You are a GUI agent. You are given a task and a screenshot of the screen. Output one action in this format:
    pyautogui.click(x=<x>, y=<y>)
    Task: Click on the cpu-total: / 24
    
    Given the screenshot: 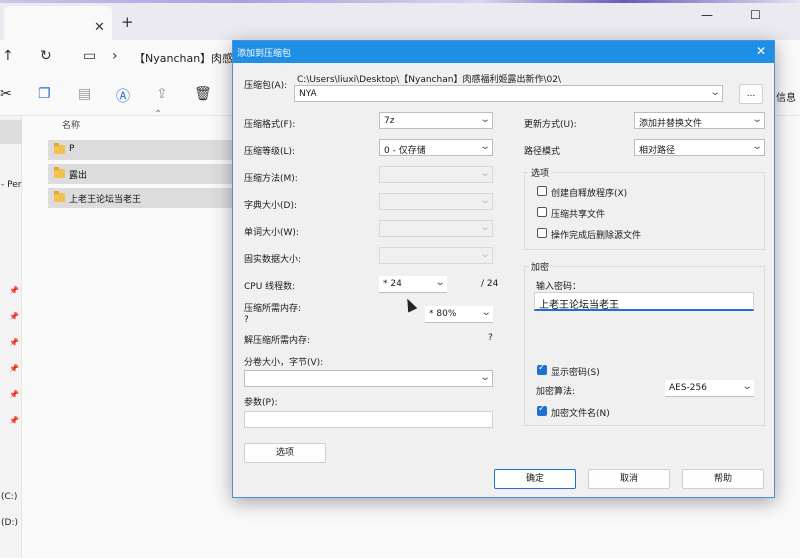 What is the action you would take?
    pyautogui.click(x=490, y=284)
    